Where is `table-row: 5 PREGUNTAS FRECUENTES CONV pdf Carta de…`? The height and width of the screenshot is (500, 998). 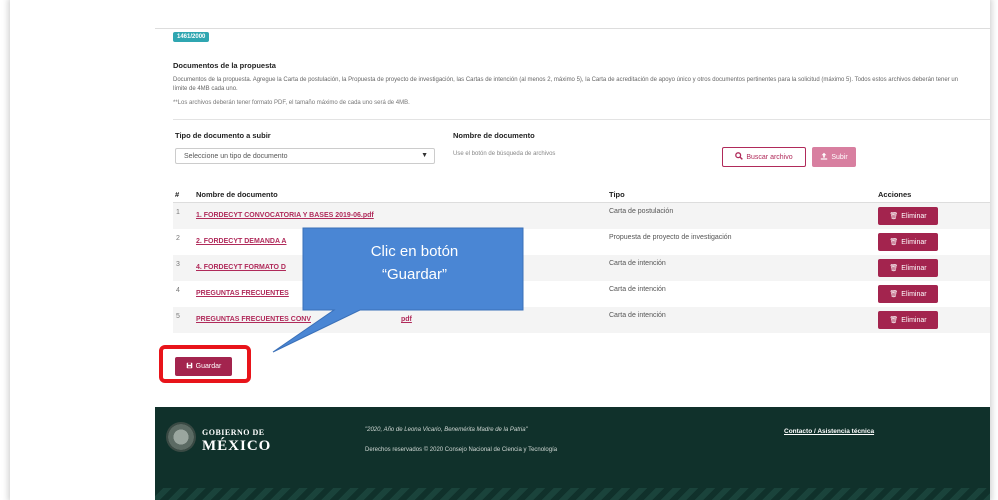 table-row: 5 PREGUNTAS FRECUENTES CONV pdf Carta de… is located at coordinates (581, 320).